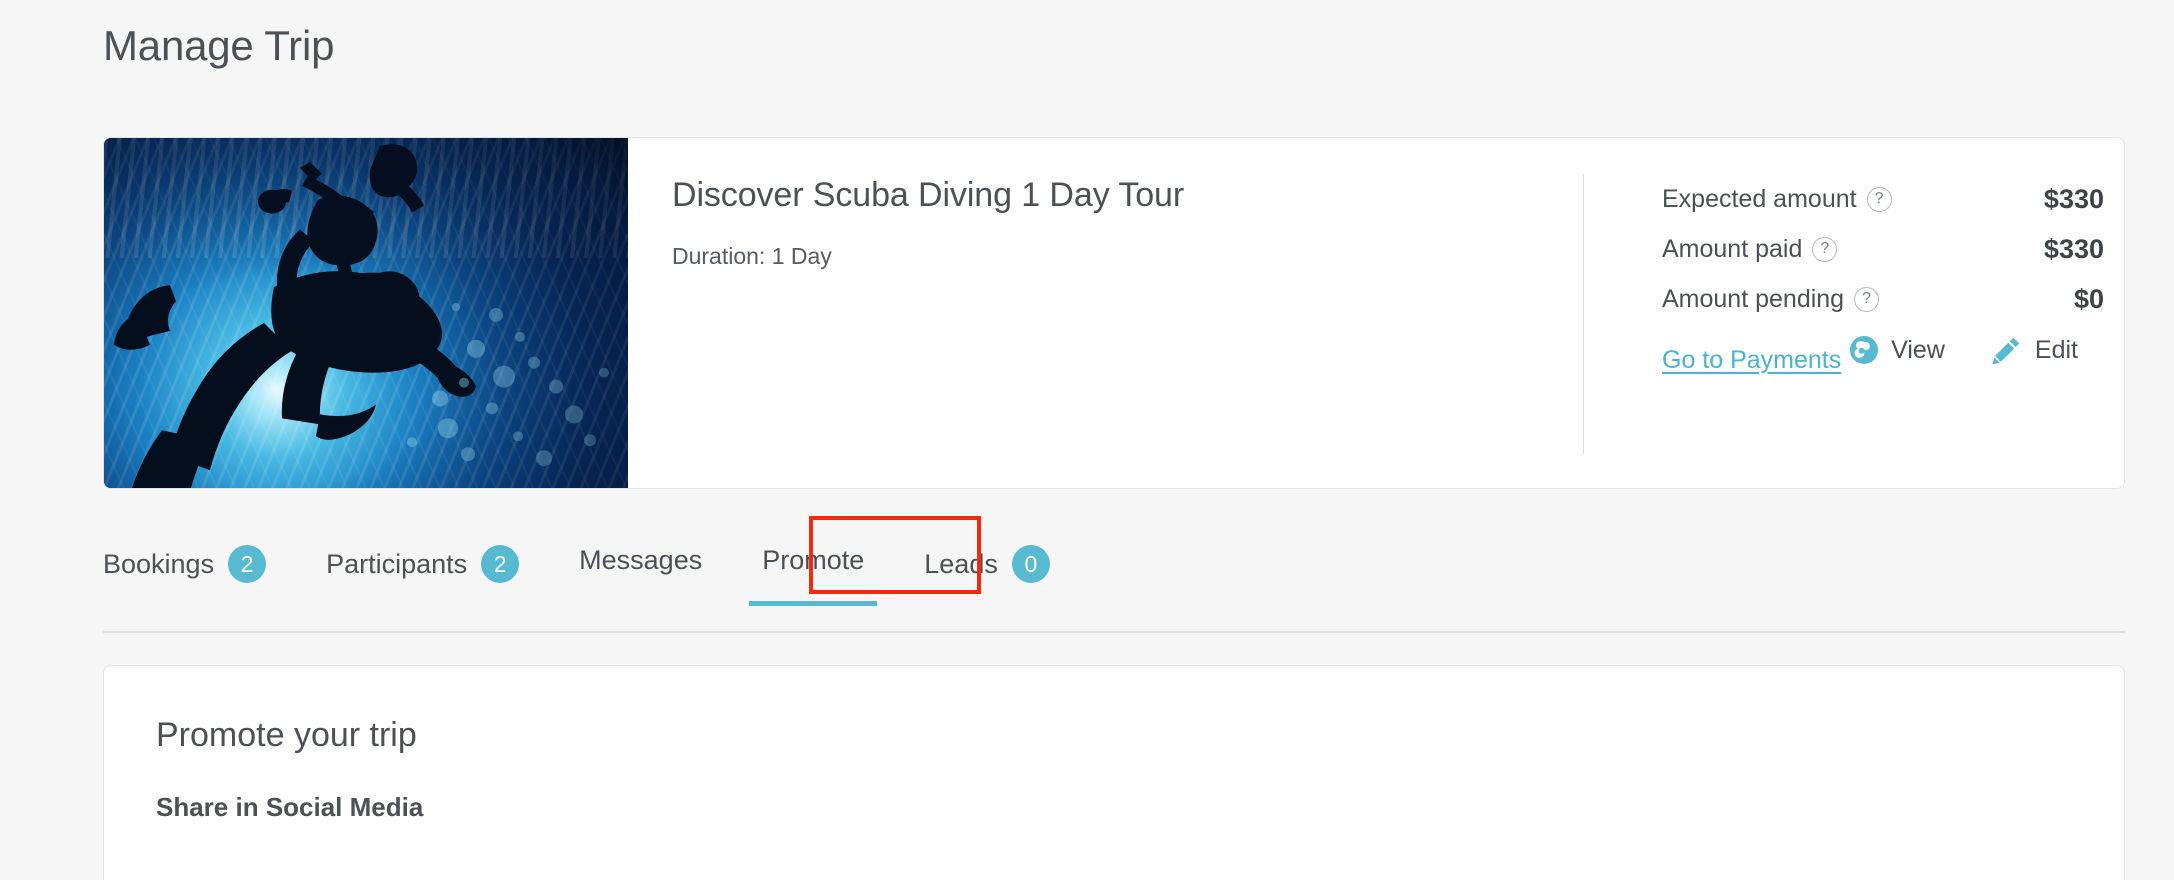  Describe the element at coordinates (1732, 248) in the screenshot. I see `amount-paid-label: Amount paid` at that location.